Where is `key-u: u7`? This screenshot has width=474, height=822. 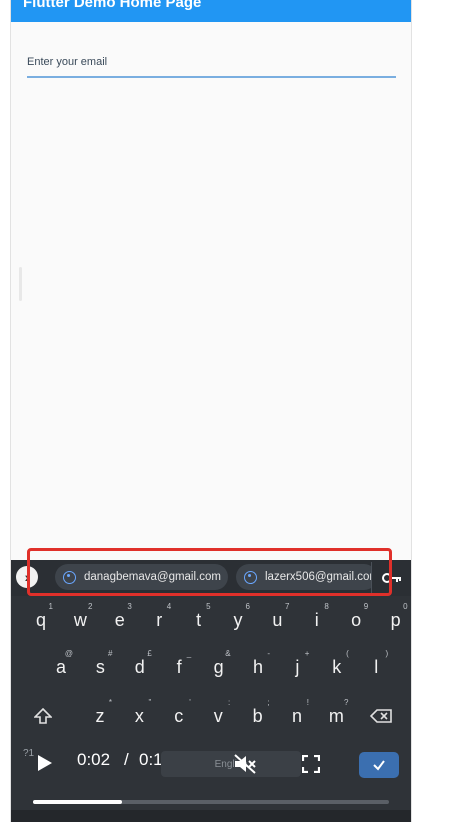 key-u: u7 is located at coordinates (277, 620).